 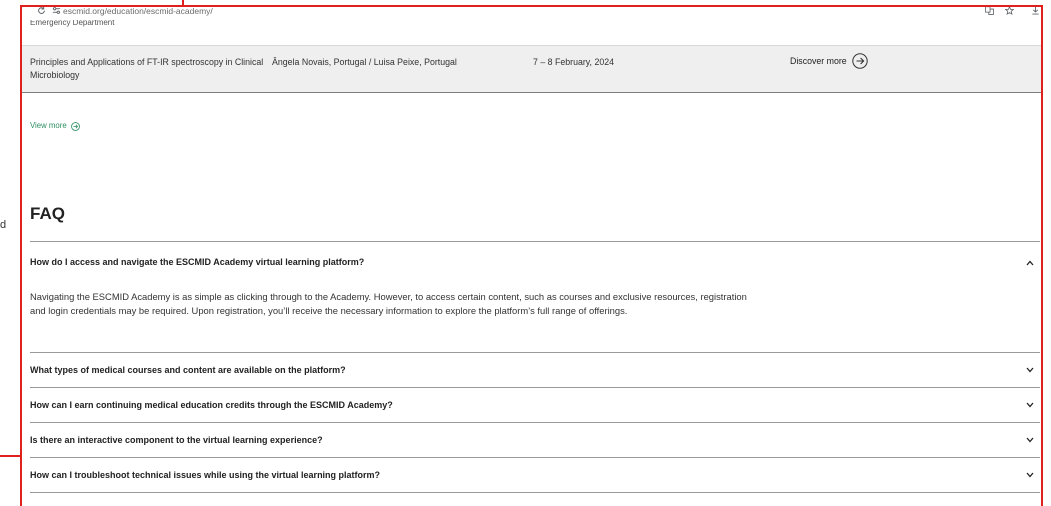 I want to click on view-more-label: View more, so click(x=48, y=125).